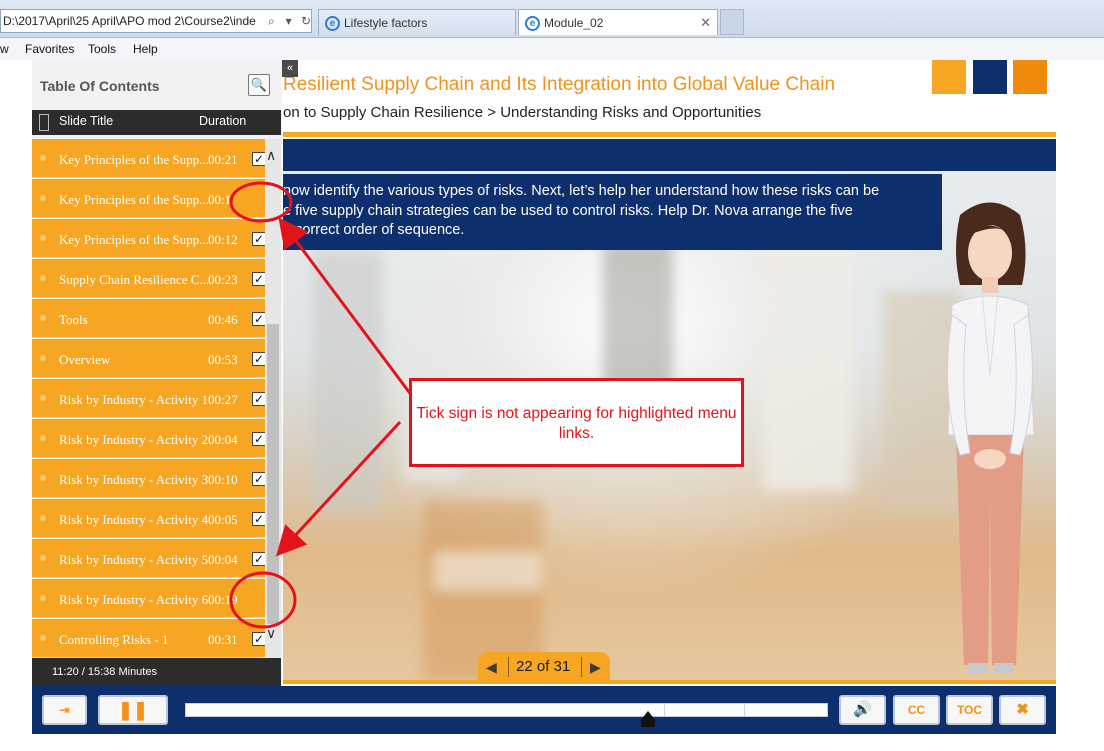 This screenshot has width=1104, height=751. I want to click on toc-row: Risk by Industry - Activity 1 00:27 ✓, so click(149, 398).